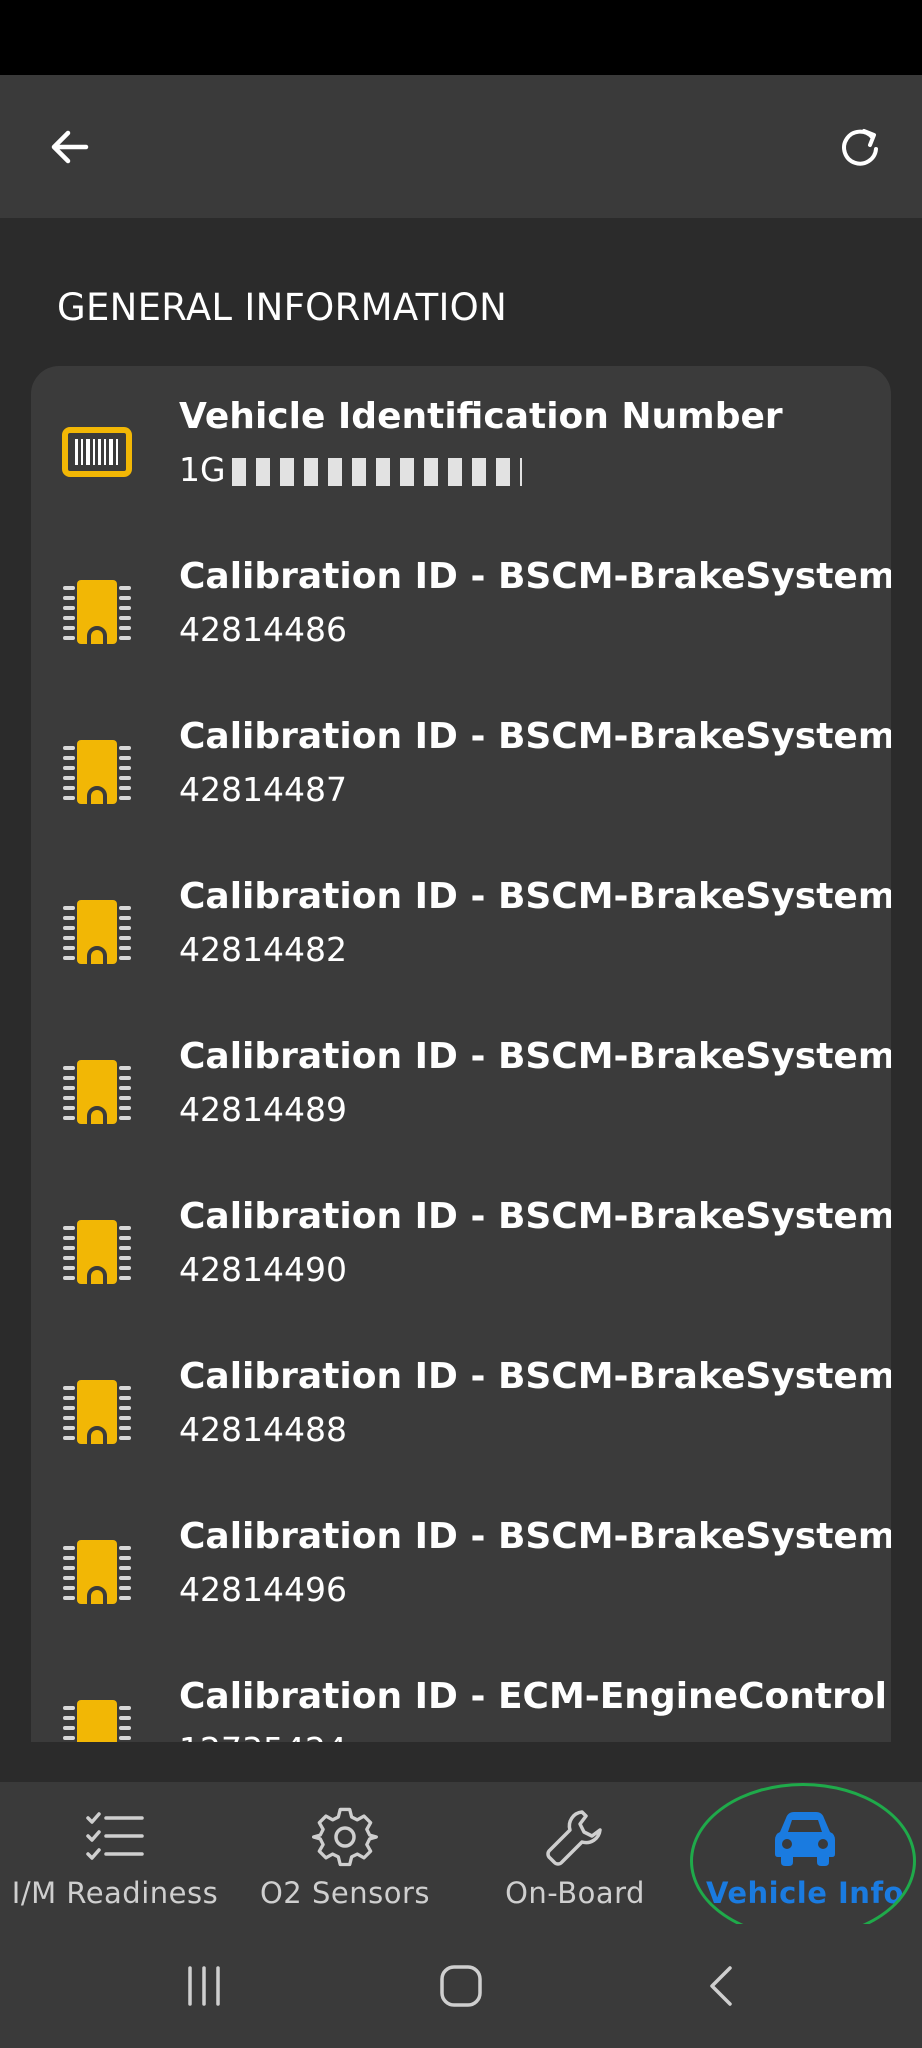 The image size is (922, 2048). I want to click on home-button, so click(461, 1986).